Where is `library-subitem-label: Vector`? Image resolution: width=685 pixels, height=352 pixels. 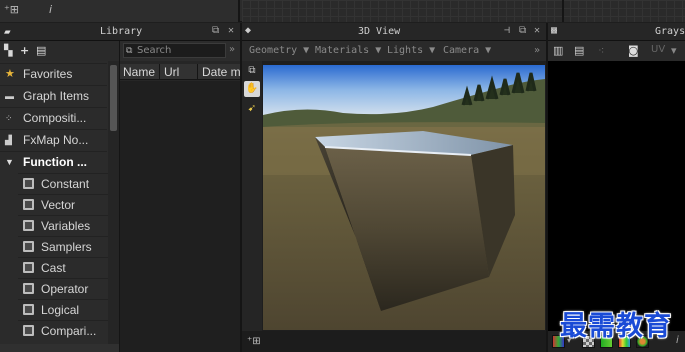
library-subitem-label: Vector is located at coordinates (58, 205).